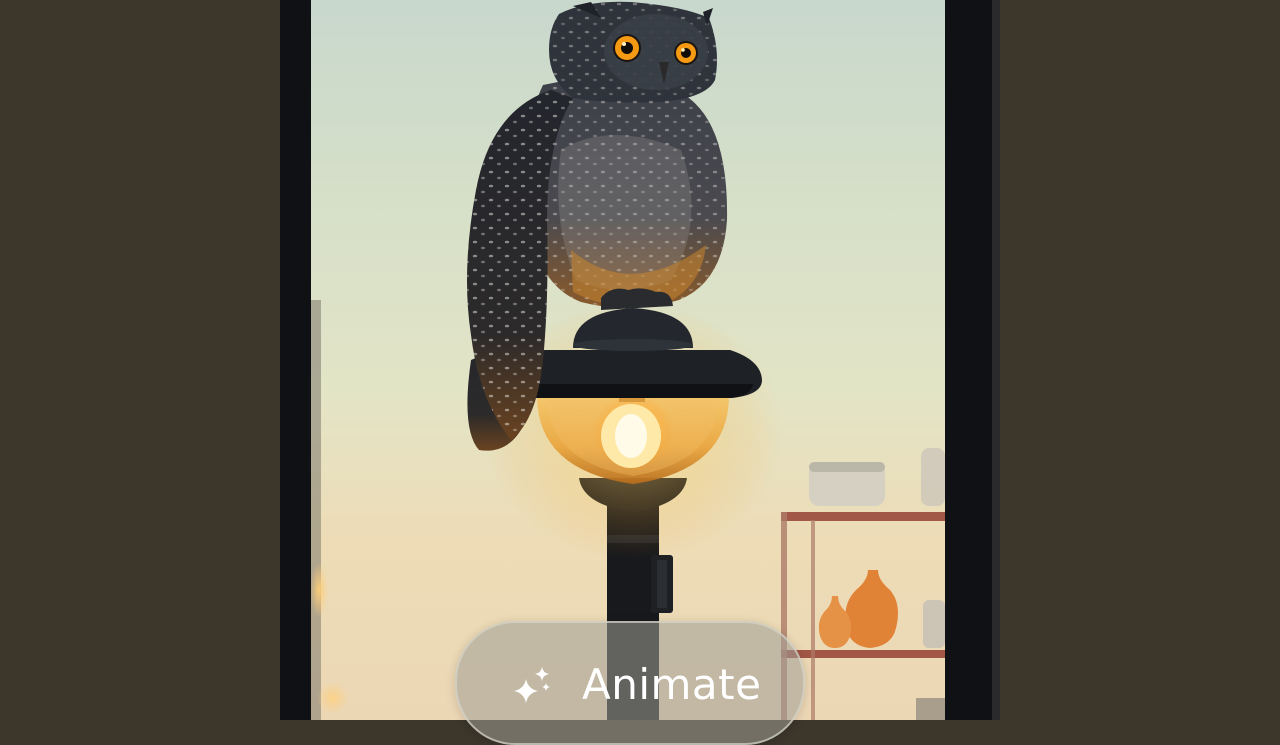 The image size is (1280, 745). Describe the element at coordinates (295, 360) in the screenshot. I see `phone-frame-left` at that location.